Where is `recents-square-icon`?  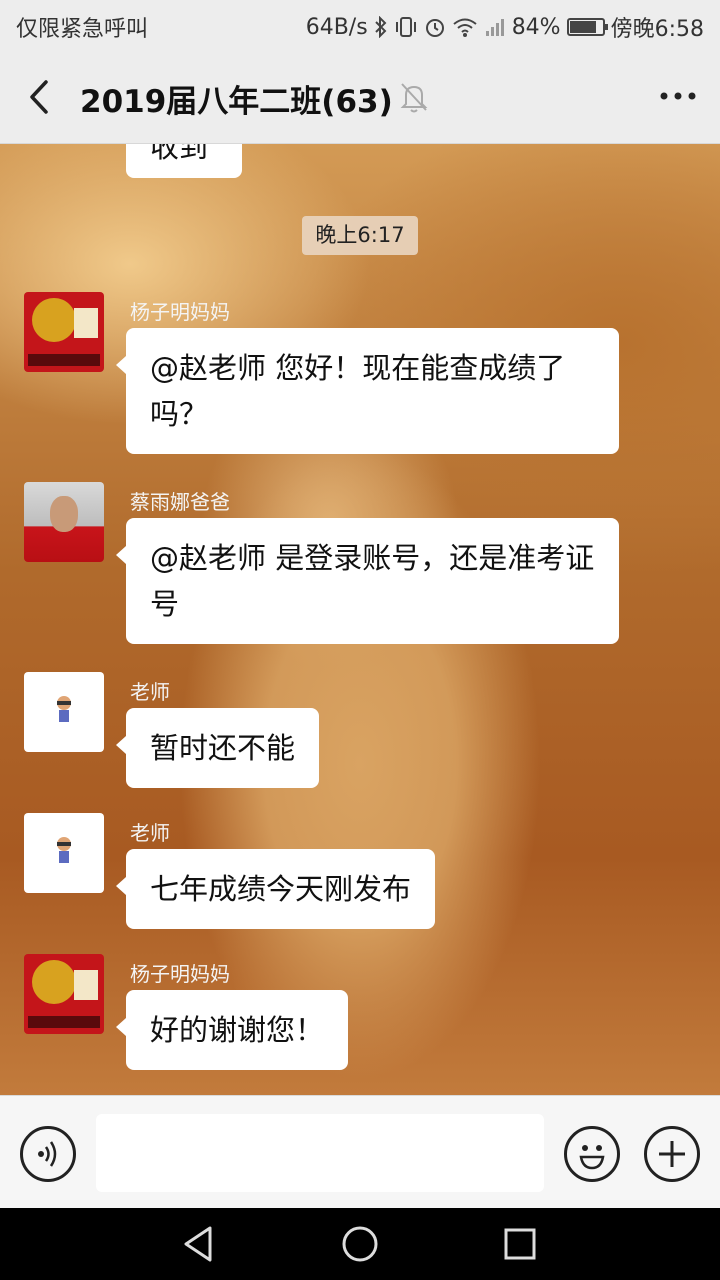 recents-square-icon is located at coordinates (520, 1244).